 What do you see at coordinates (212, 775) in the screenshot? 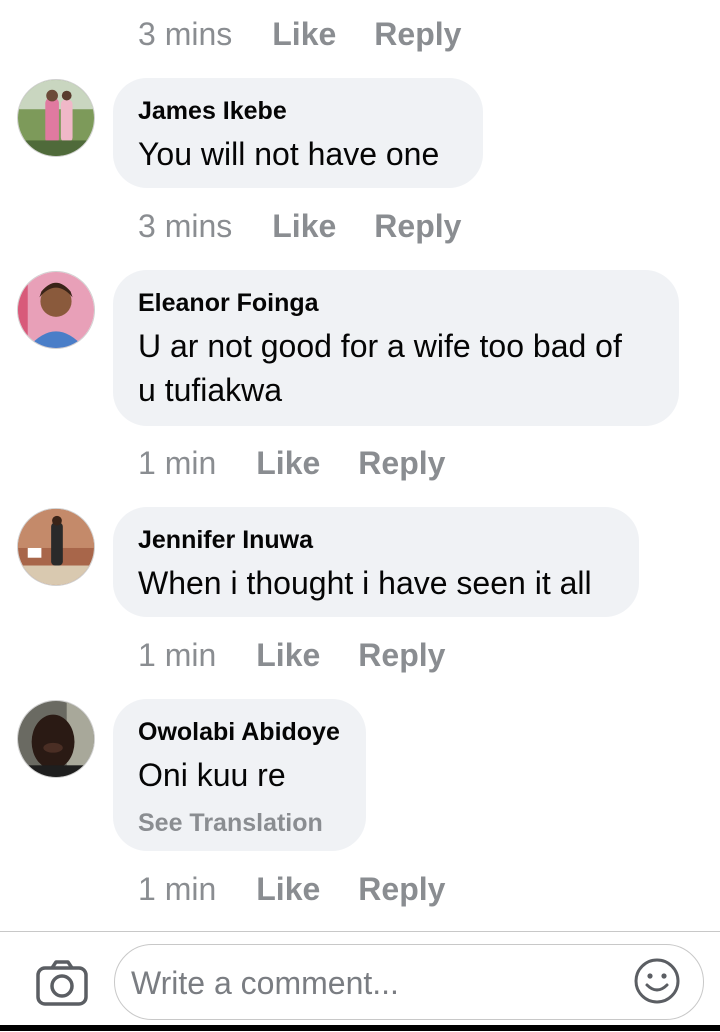
I see `comment-text: Oni kuu re` at bounding box center [212, 775].